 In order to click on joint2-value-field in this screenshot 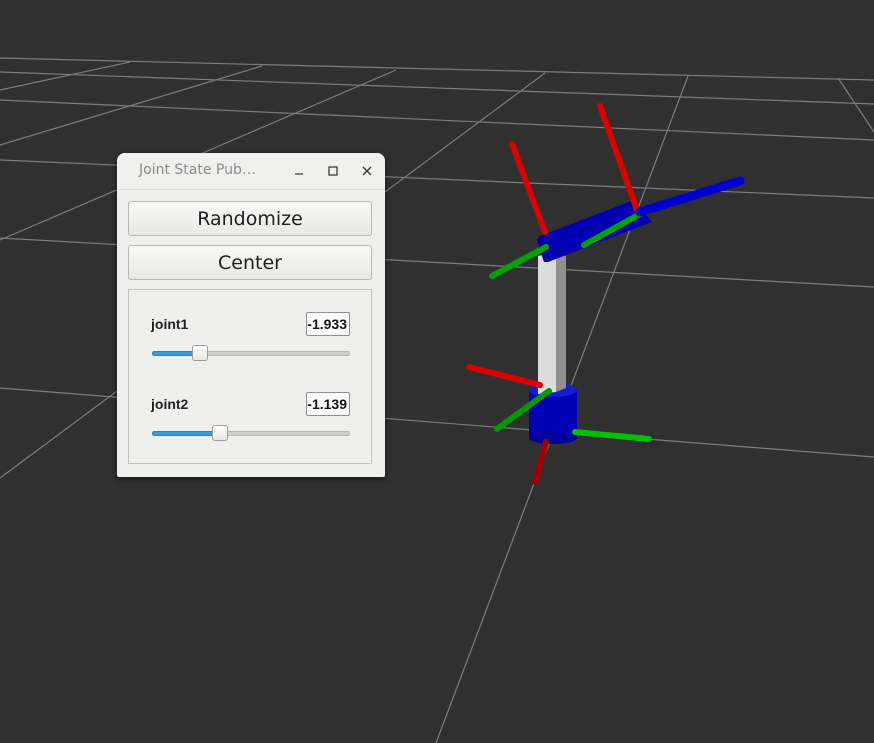, I will do `click(328, 404)`.